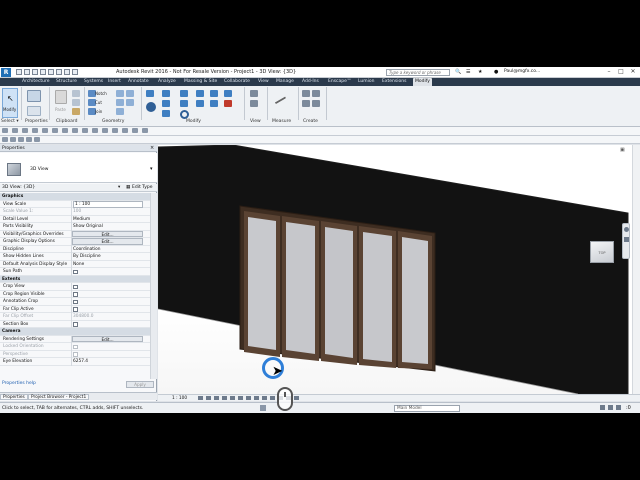 The image size is (640, 480). I want to click on property-row: Discipline Coordination, so click(75, 249).